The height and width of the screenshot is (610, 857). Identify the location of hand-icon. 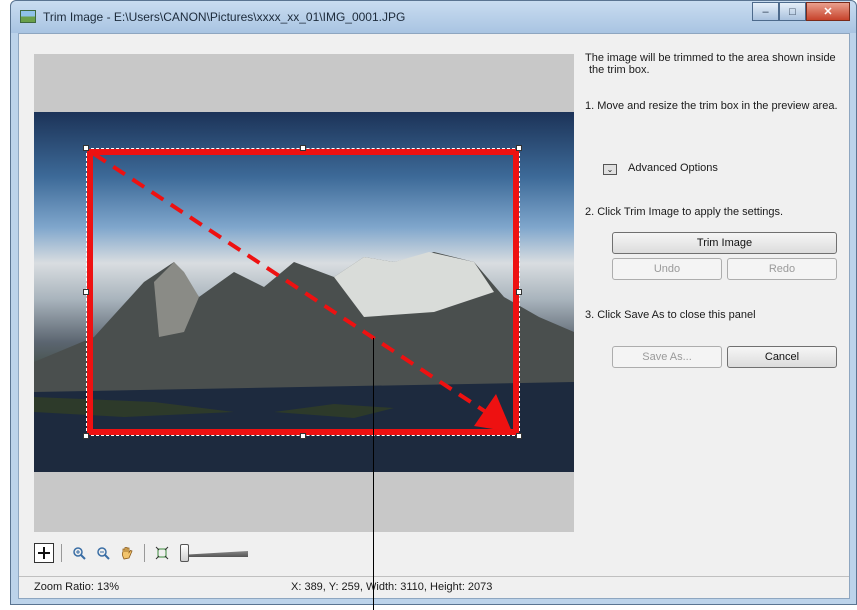
(127, 553).